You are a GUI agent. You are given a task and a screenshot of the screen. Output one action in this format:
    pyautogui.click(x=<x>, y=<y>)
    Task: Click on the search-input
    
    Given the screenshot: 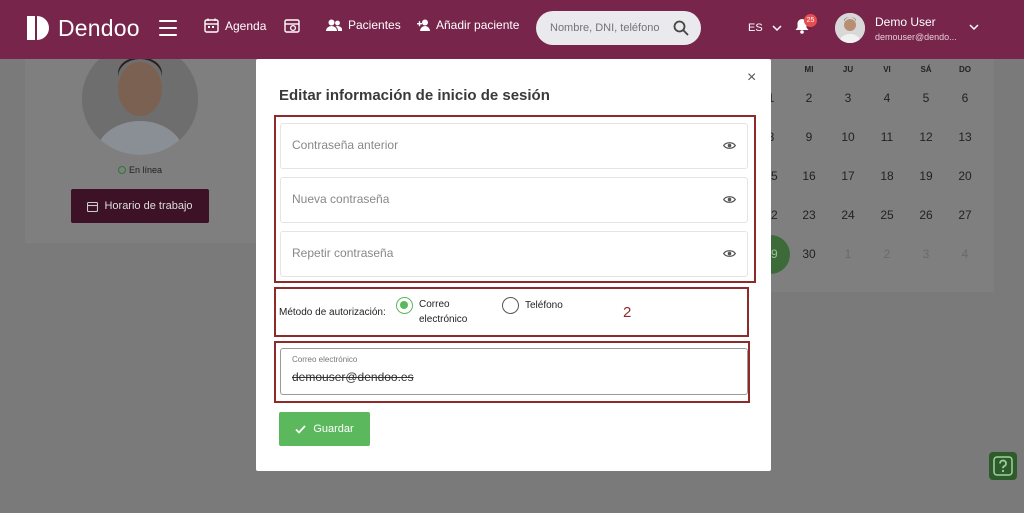 What is the action you would take?
    pyautogui.click(x=610, y=28)
    